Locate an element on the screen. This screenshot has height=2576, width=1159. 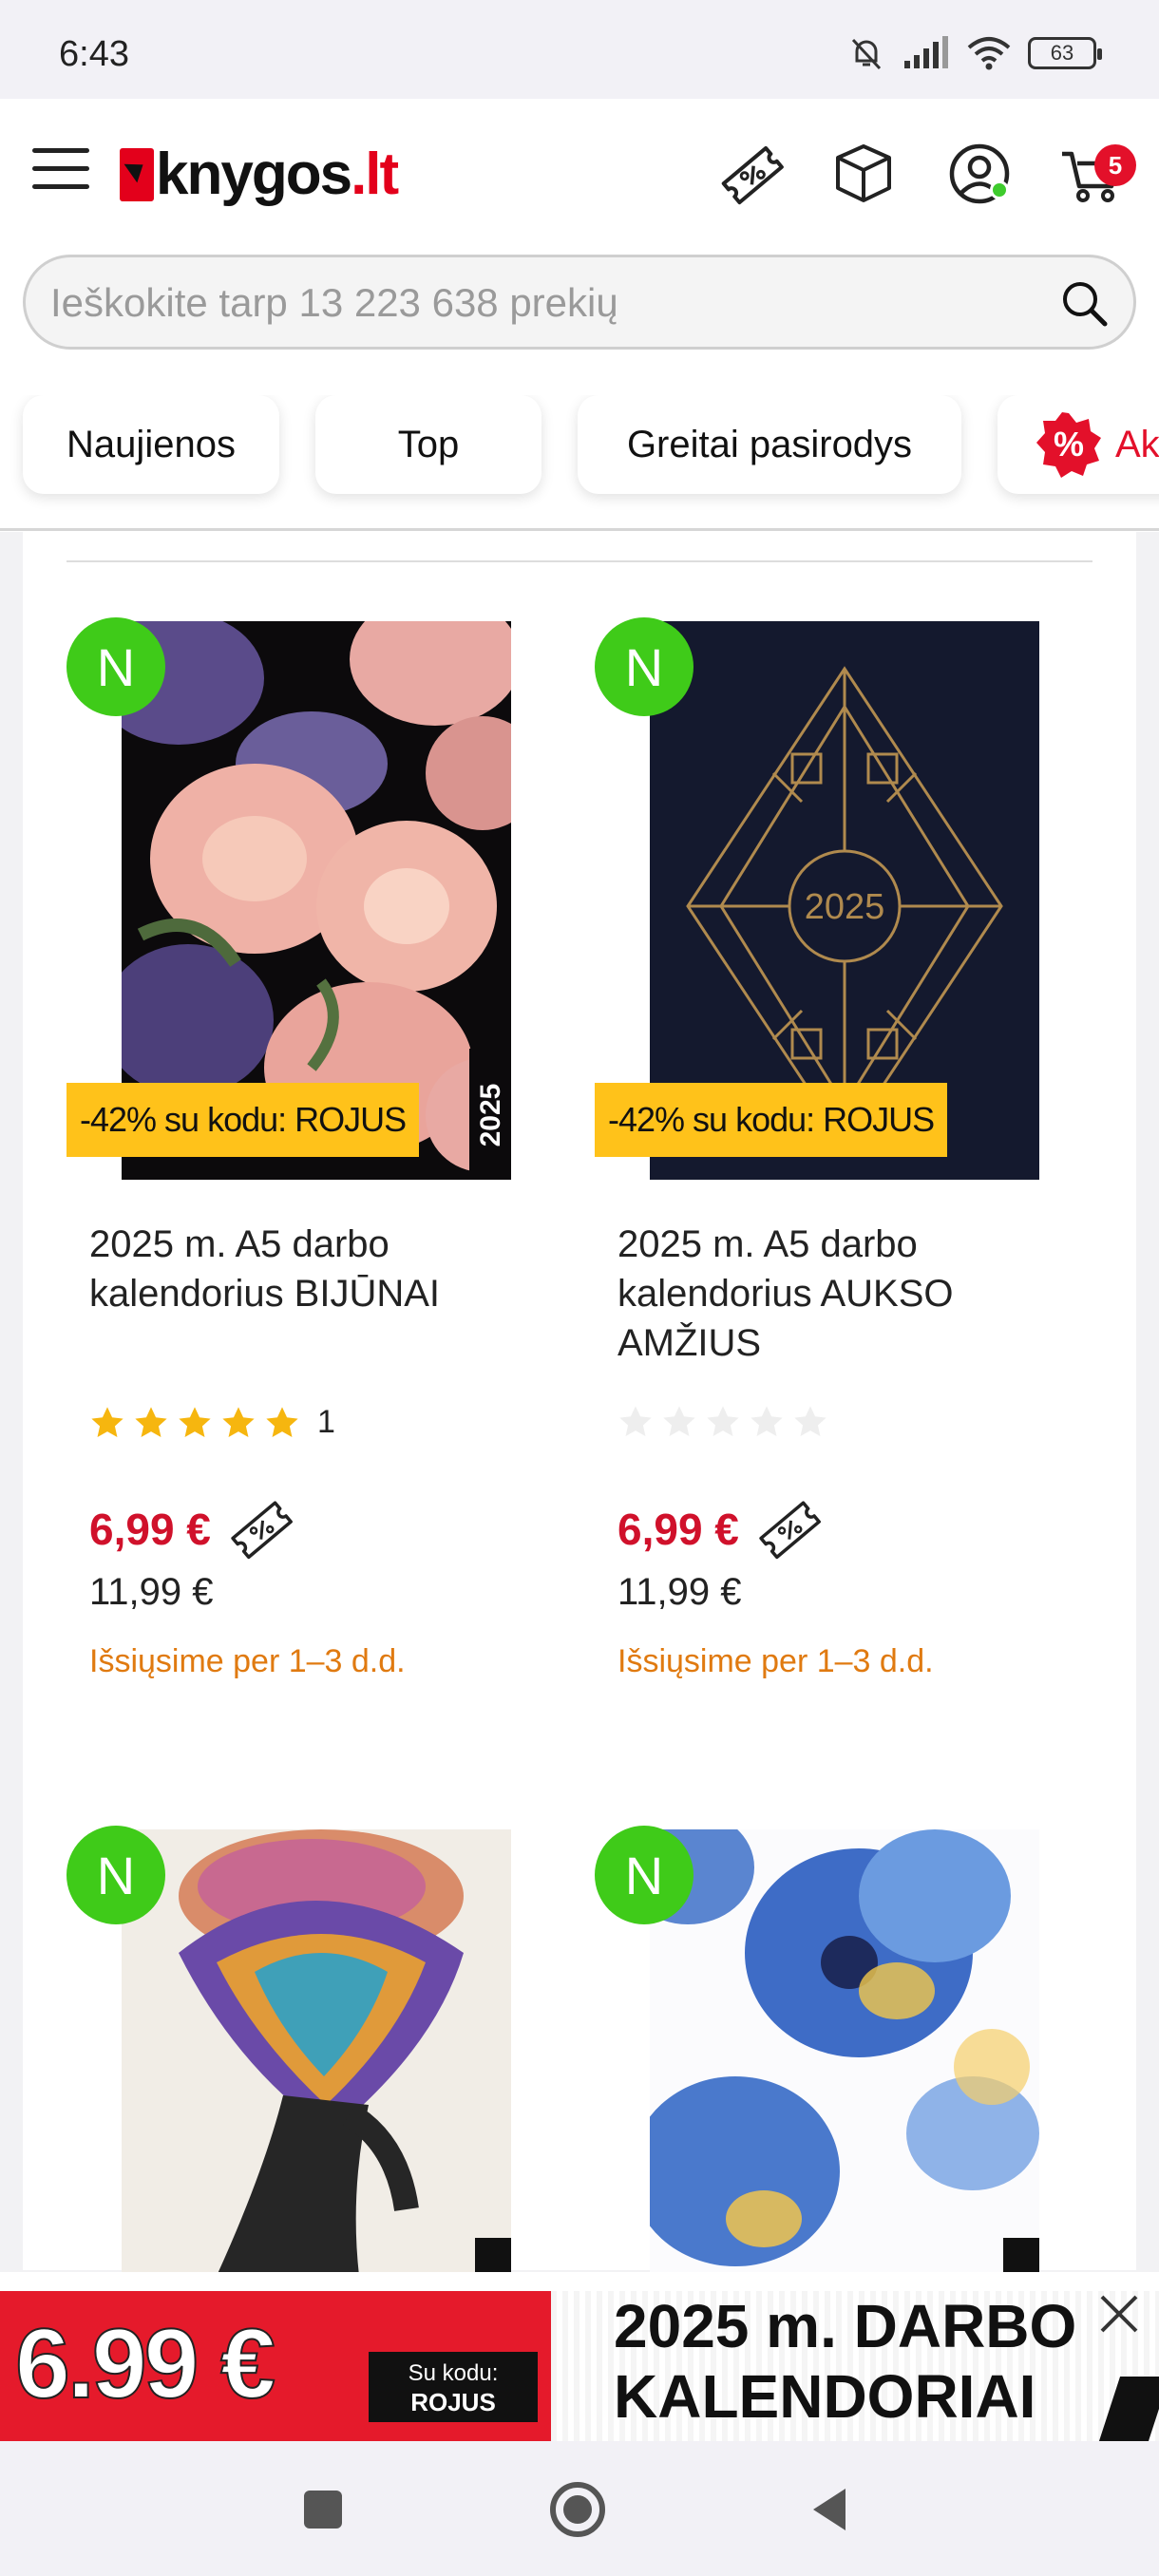
chip-naujienos: Naujienos is located at coordinates (151, 444).